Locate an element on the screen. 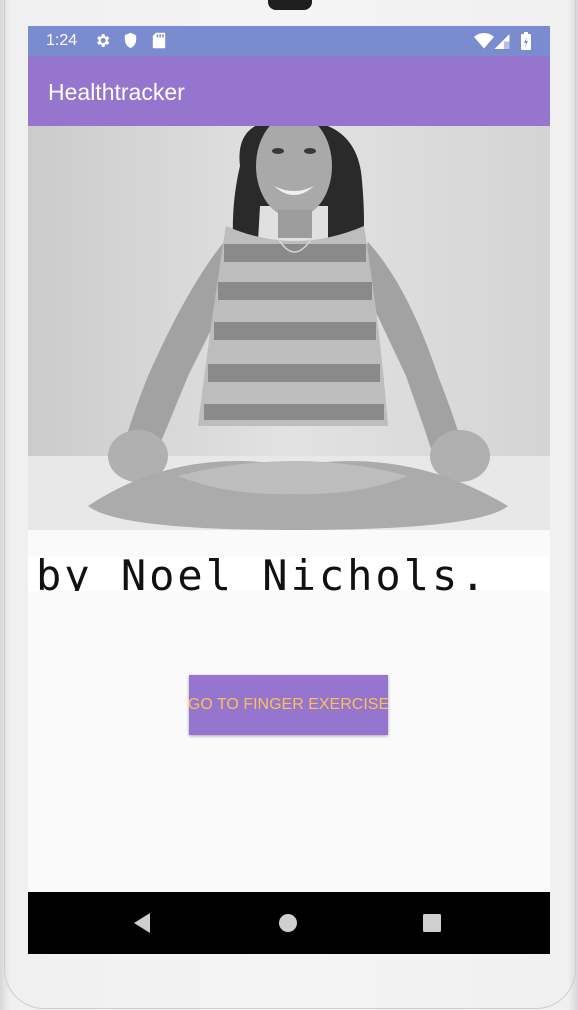 Image resolution: width=578 pixels, height=1010 pixels. app-bar: Healthtracker is located at coordinates (289, 91).